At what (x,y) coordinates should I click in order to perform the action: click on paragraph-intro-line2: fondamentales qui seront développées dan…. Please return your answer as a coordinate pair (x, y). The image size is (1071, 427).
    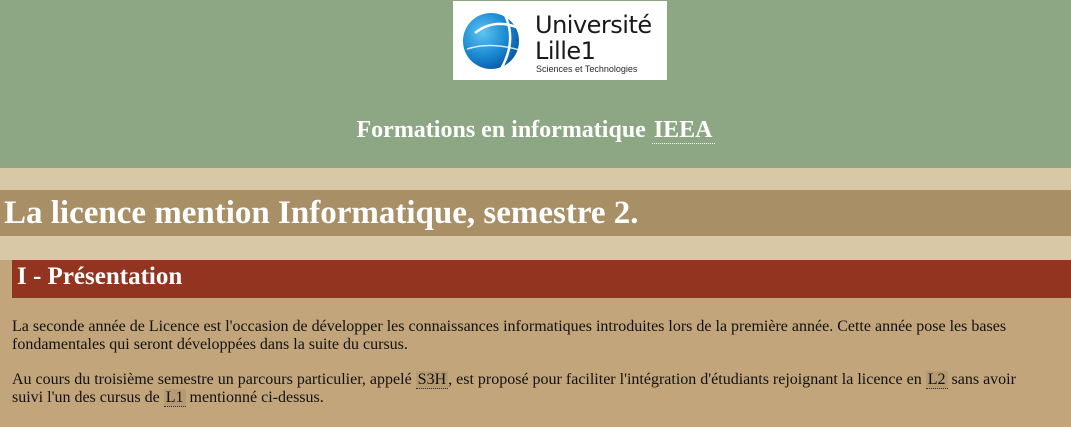
    Looking at the image, I should click on (210, 344).